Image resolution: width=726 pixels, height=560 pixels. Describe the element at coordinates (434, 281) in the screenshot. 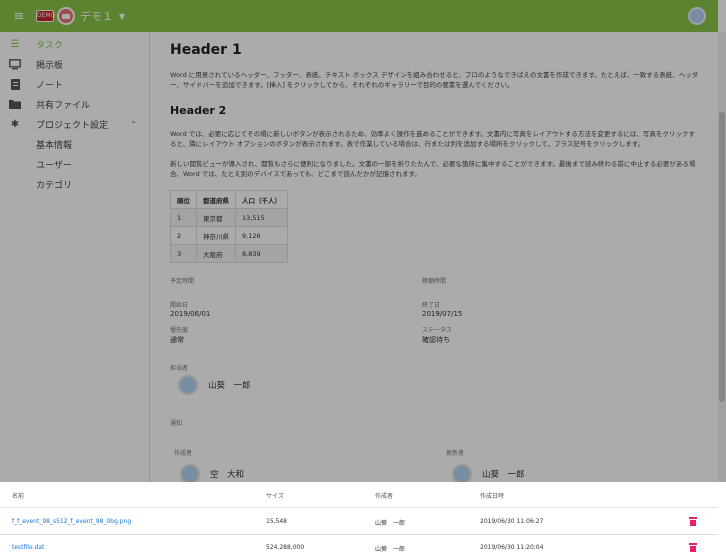

I see `actual-time-label: 稼働時間` at that location.